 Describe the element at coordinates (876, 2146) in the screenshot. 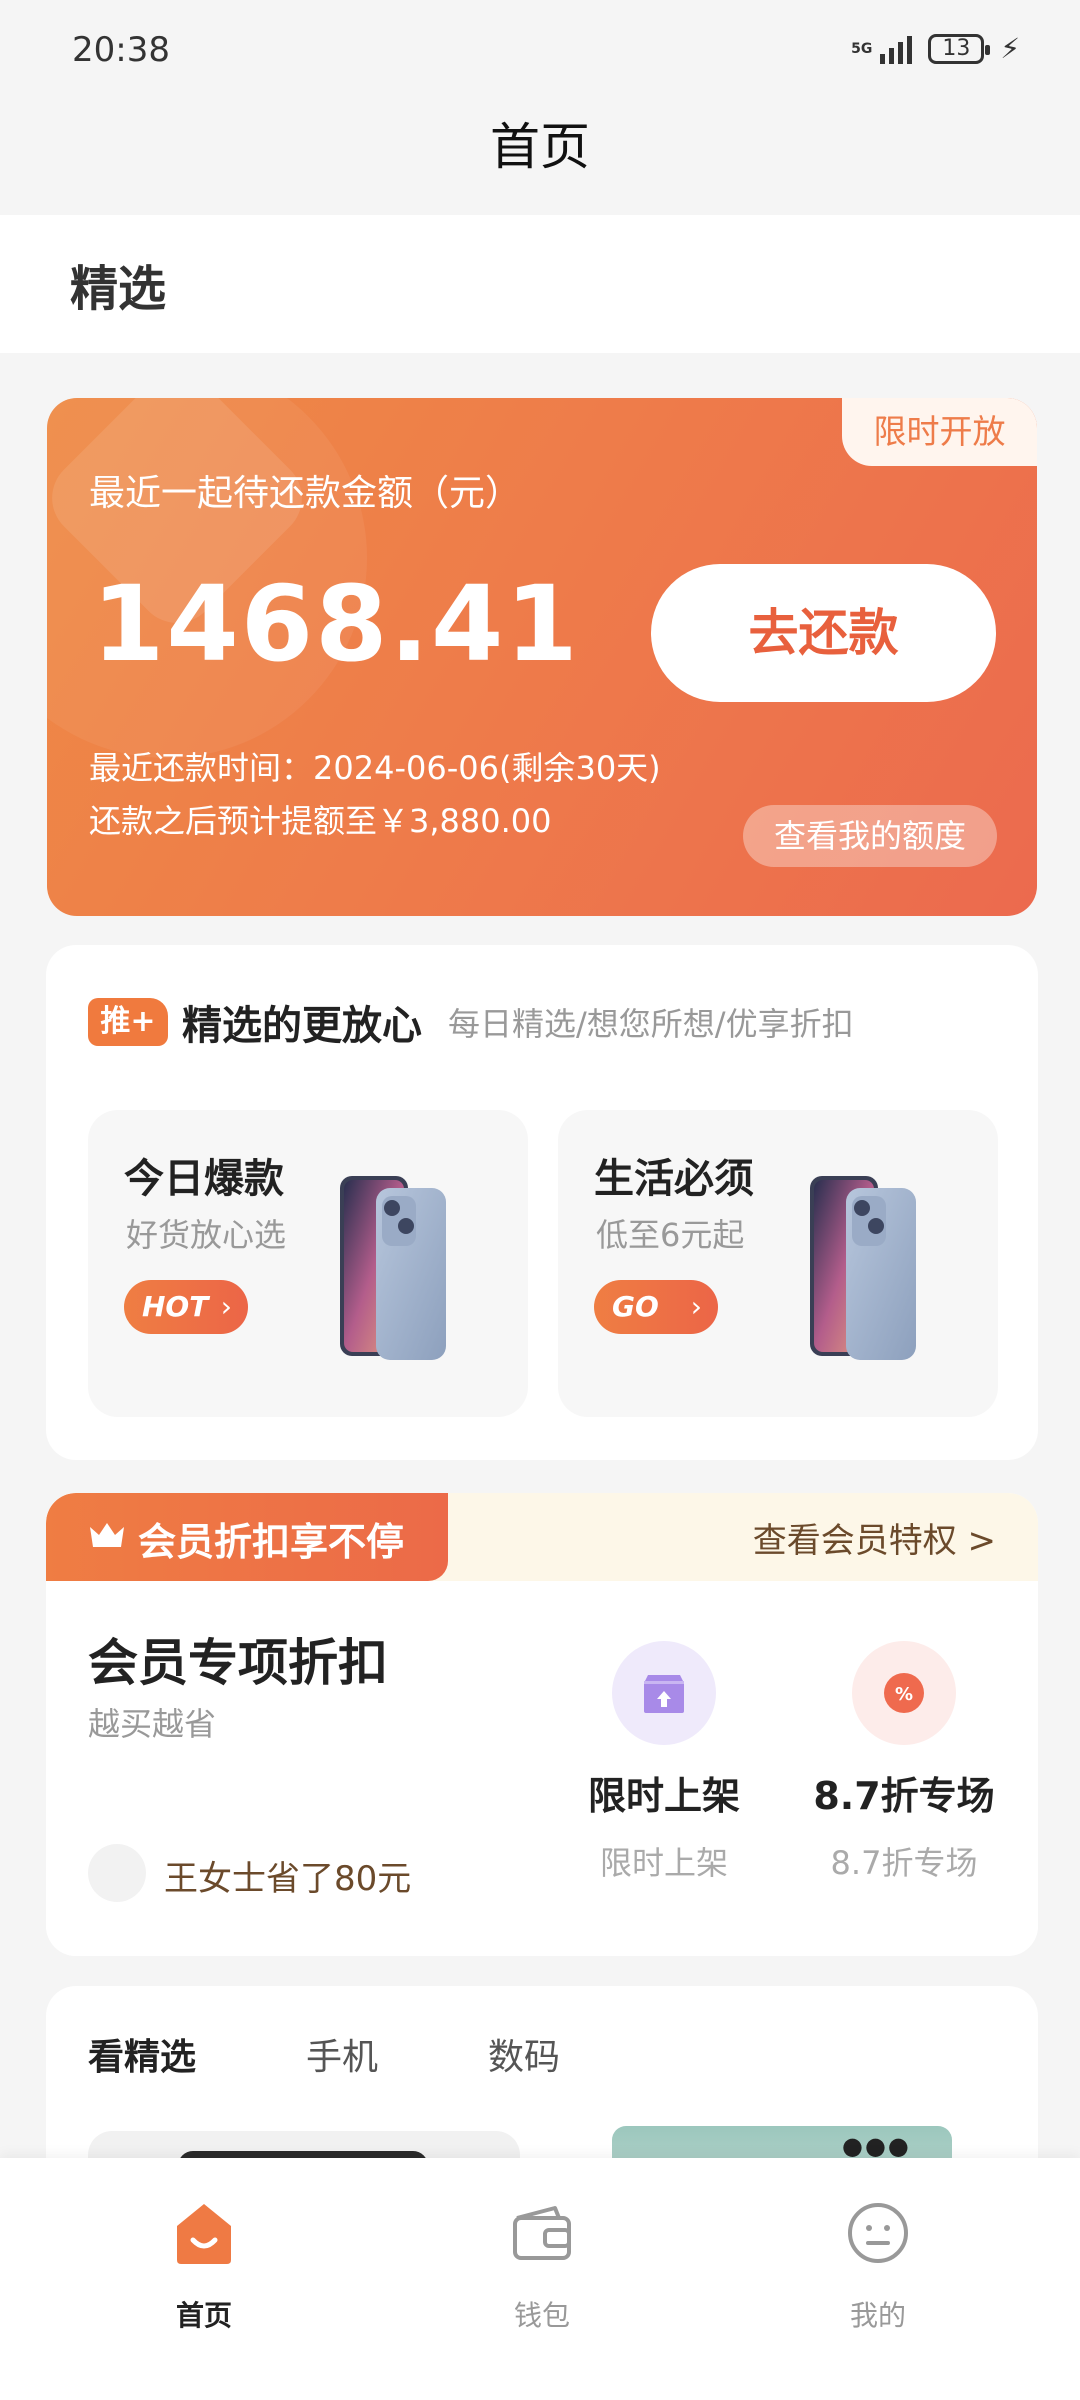

I see `camera-dots: ●●●` at that location.